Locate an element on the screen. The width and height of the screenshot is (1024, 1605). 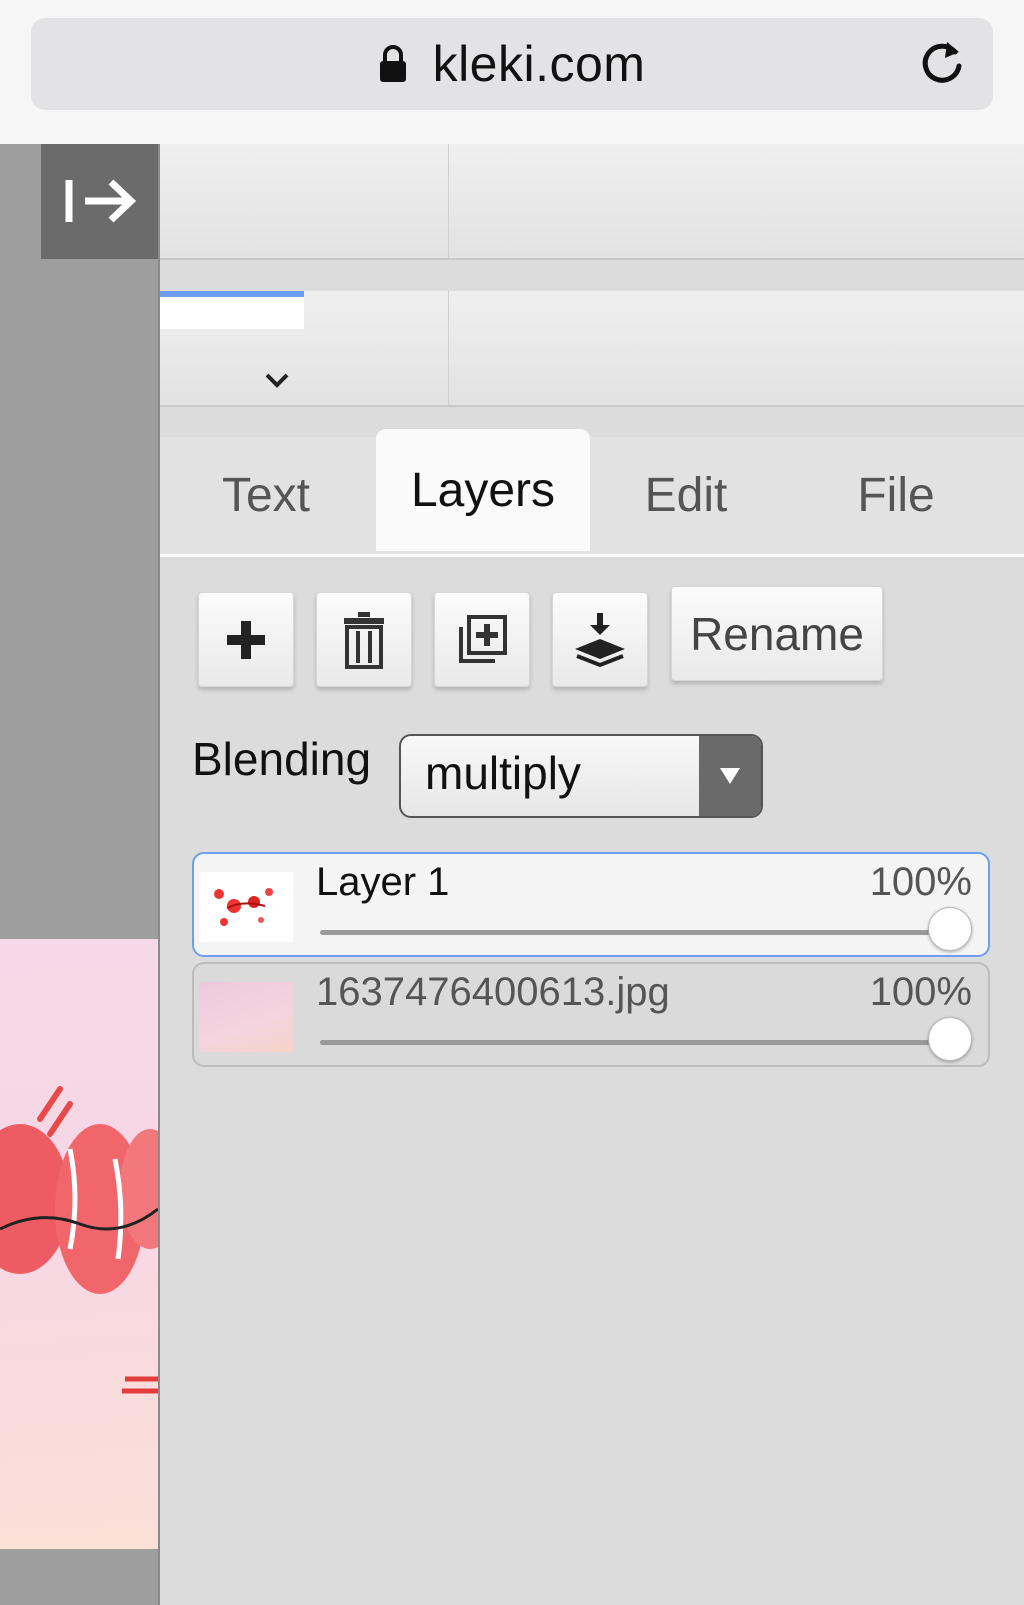
add-layer-button is located at coordinates (246, 639).